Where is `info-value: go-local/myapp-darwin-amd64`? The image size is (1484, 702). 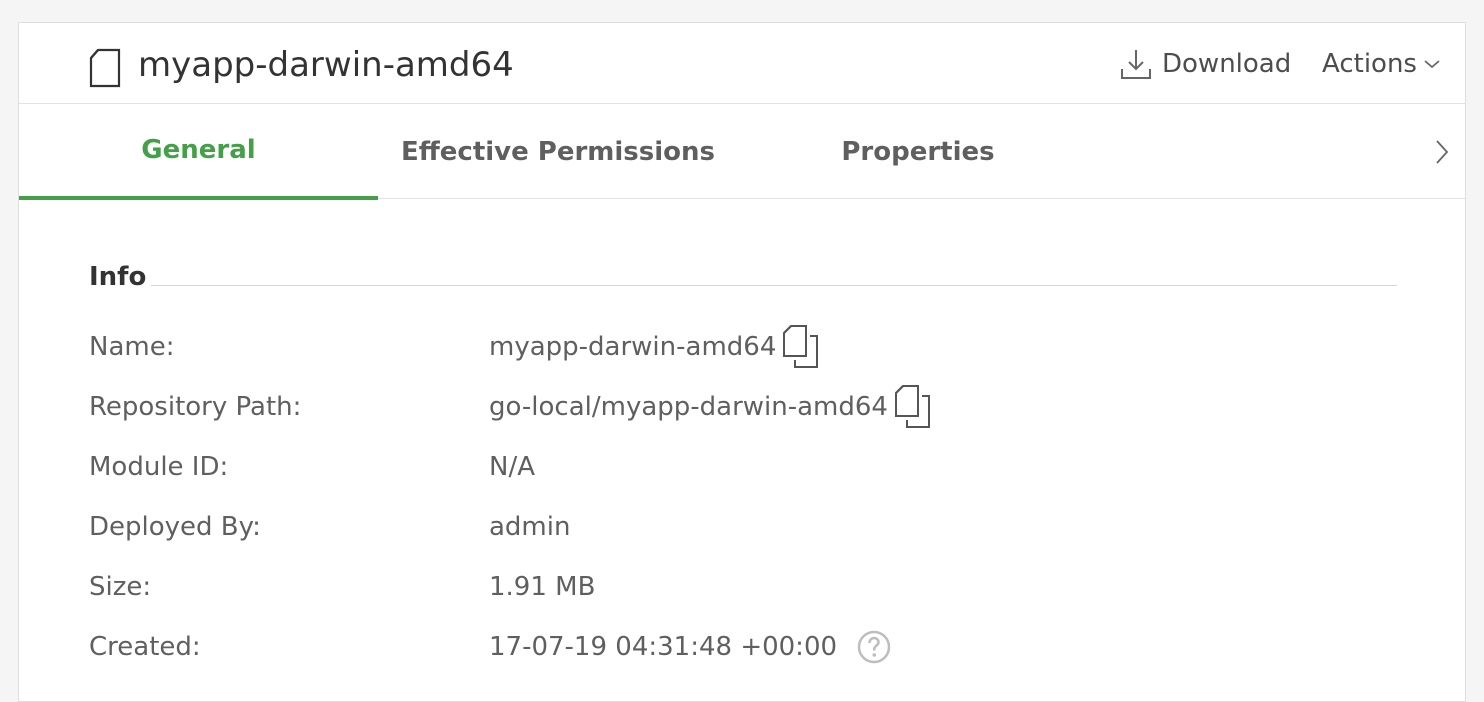
info-value: go-local/myapp-darwin-amd64 is located at coordinates (710, 407).